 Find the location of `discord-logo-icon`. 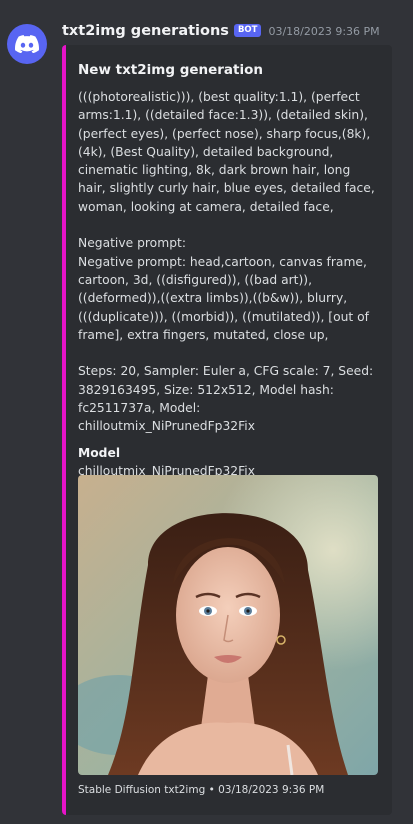

discord-logo-icon is located at coordinates (27, 44).